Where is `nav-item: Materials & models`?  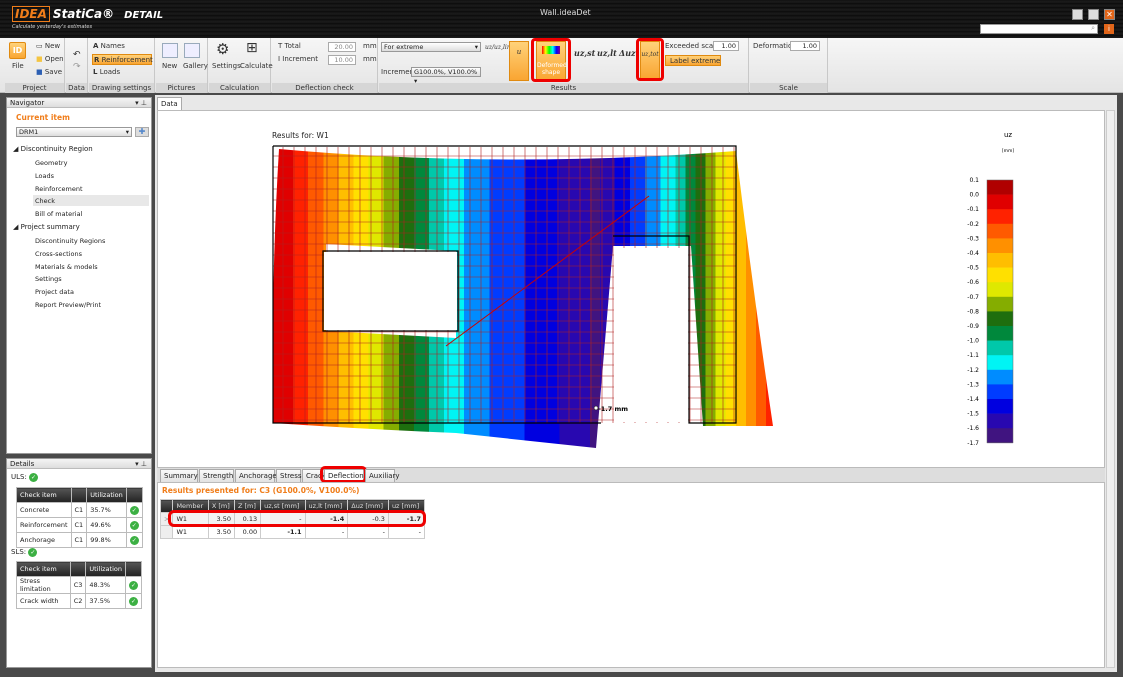
nav-item: Materials & models is located at coordinates (91, 266).